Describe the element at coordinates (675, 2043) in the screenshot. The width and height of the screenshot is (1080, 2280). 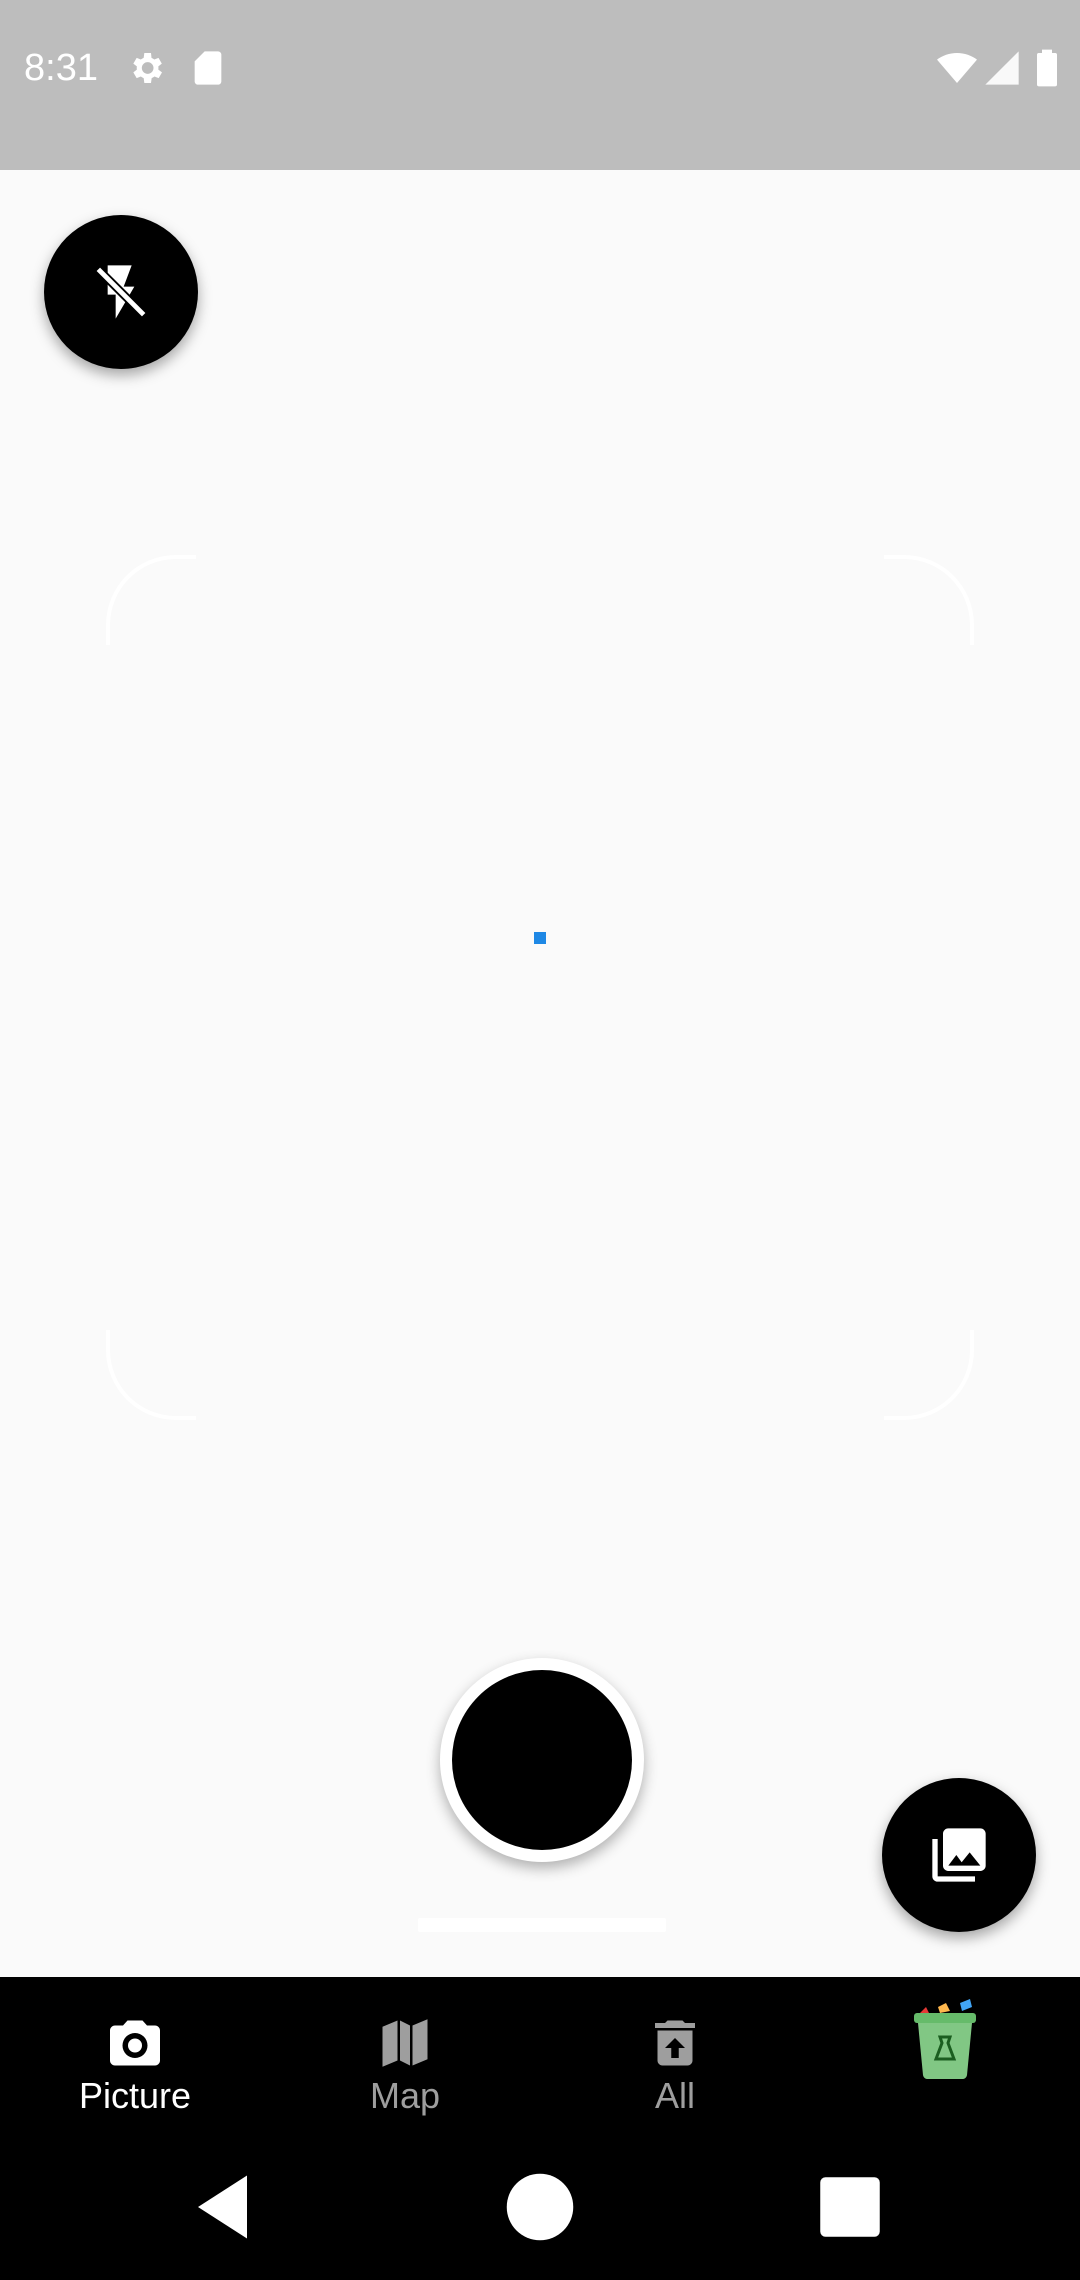
I see `trash-upload-icon` at that location.